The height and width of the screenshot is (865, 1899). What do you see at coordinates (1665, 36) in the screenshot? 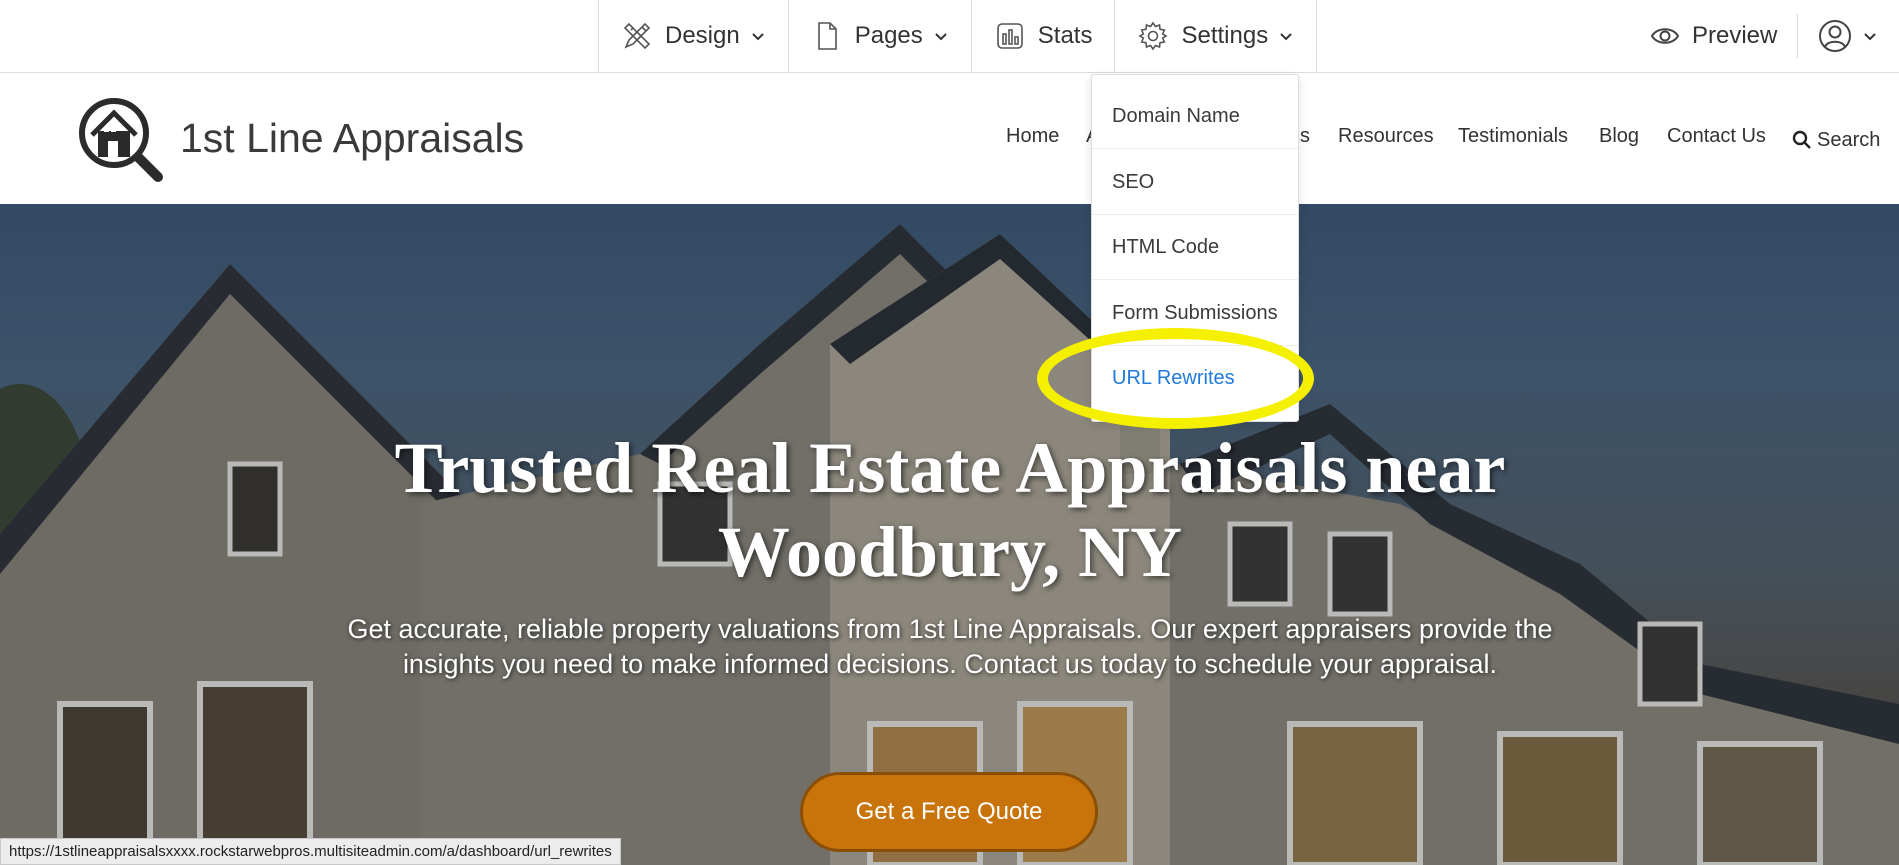
I see `eye-icon` at bounding box center [1665, 36].